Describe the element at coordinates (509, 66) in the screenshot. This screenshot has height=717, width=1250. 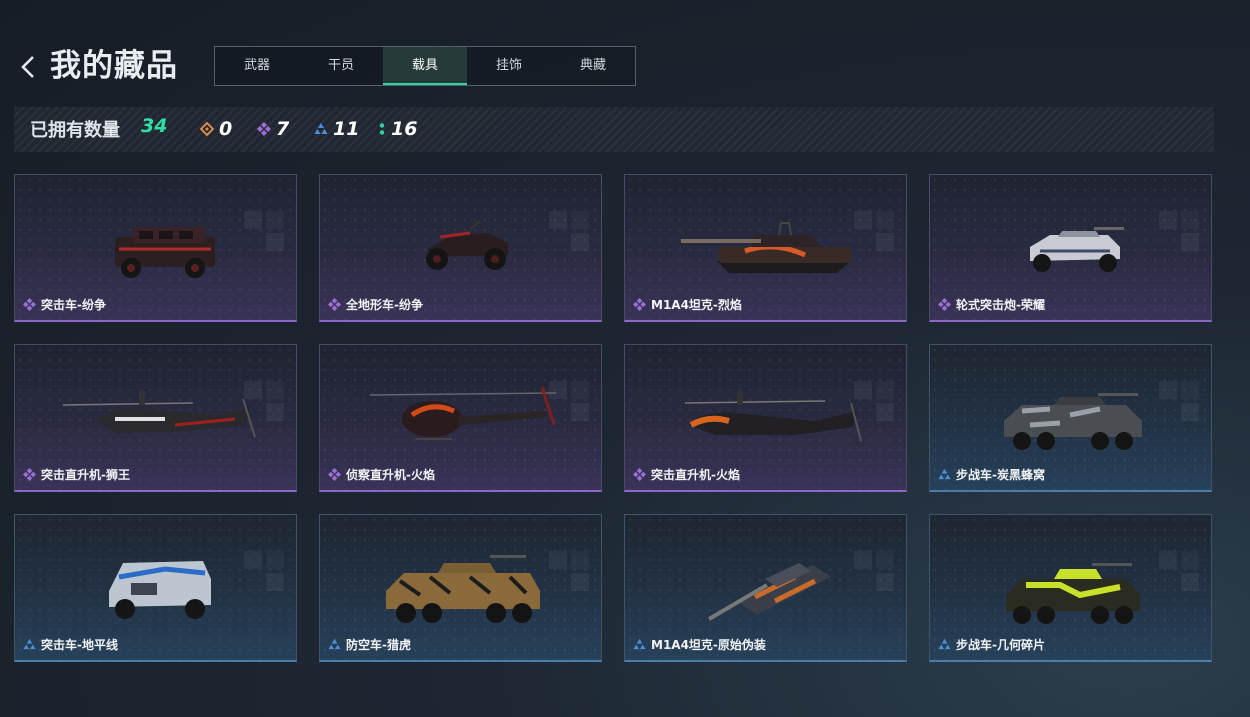
I see `tab-charms: 挂饰` at that location.